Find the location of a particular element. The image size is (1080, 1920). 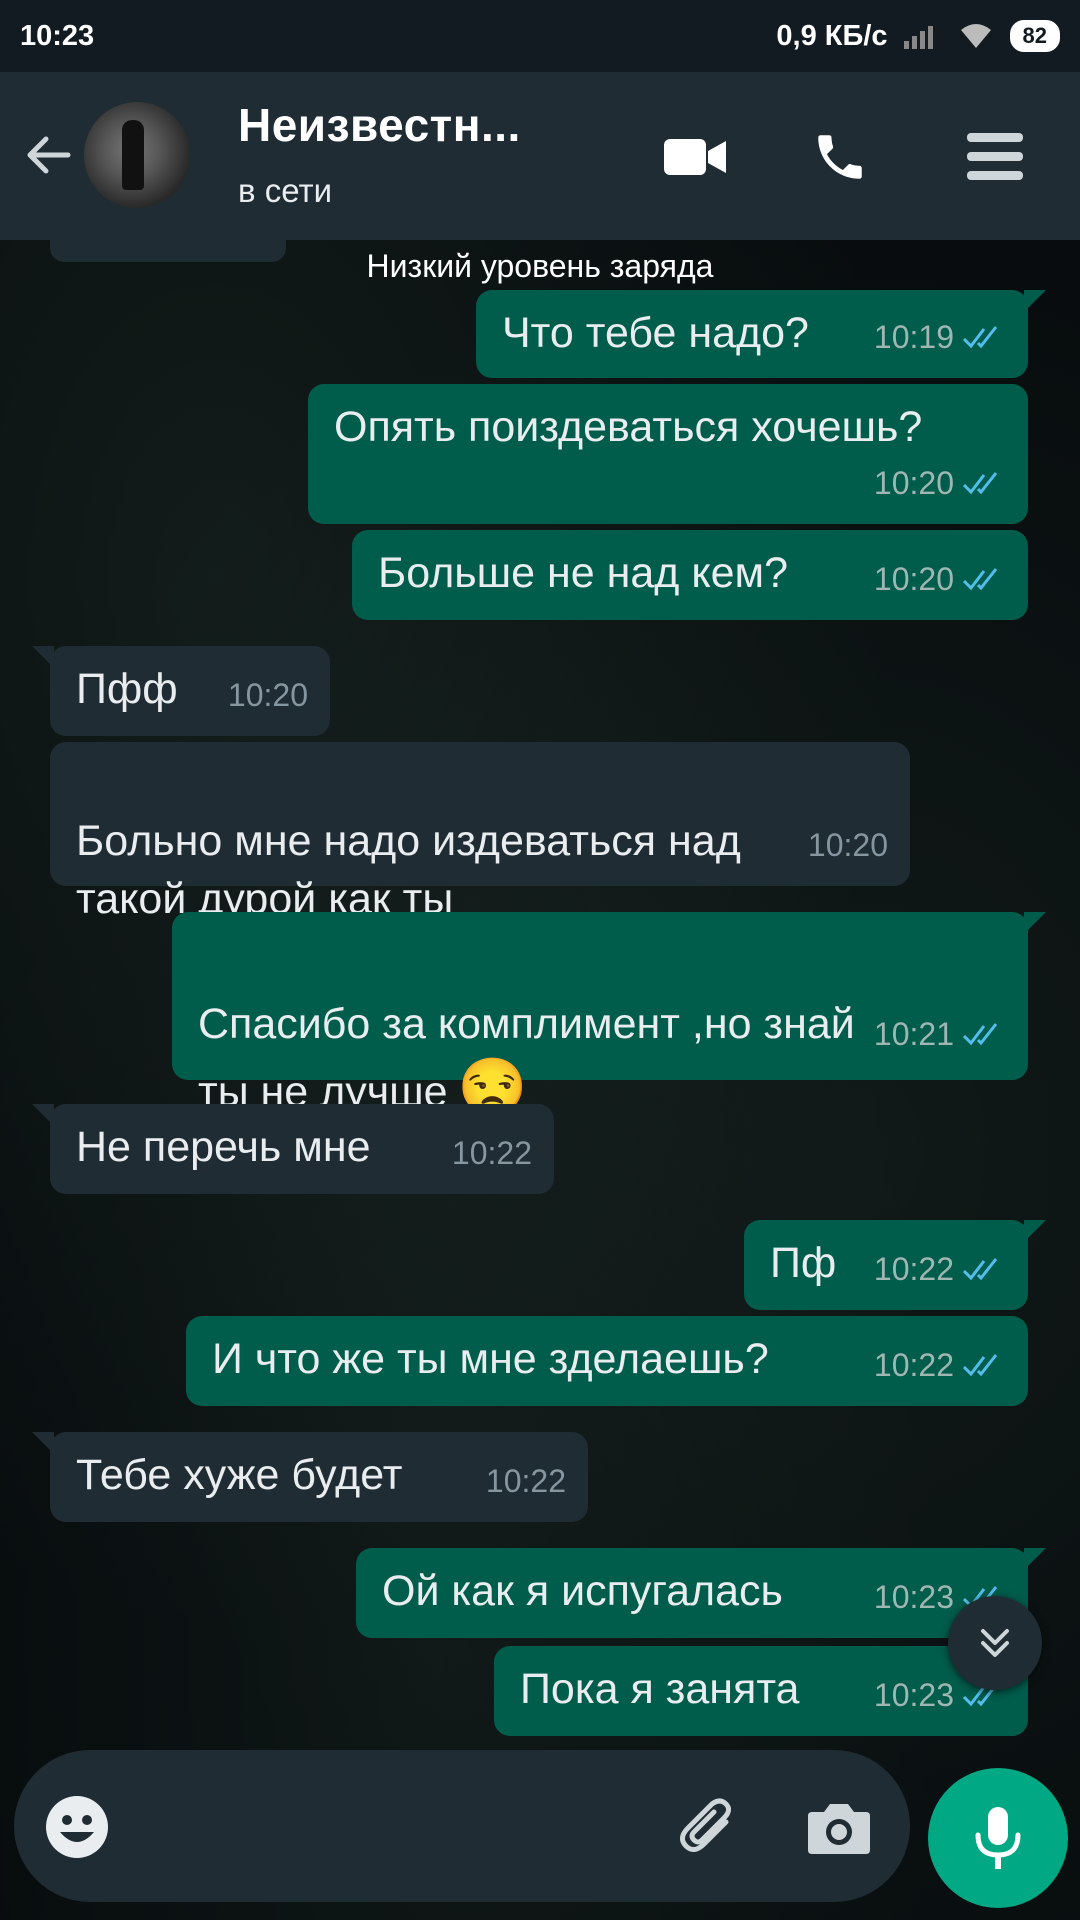

video-call-icon is located at coordinates (695, 157).